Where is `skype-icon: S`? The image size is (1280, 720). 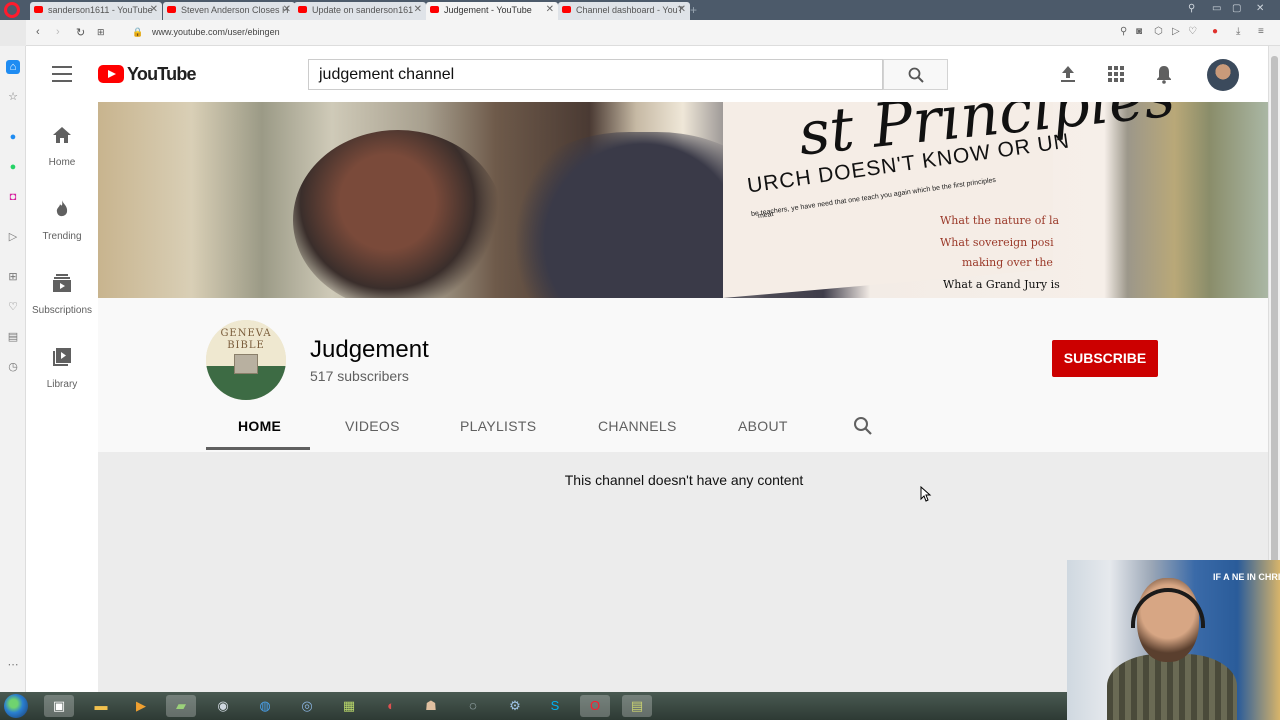 skype-icon: S is located at coordinates (555, 706).